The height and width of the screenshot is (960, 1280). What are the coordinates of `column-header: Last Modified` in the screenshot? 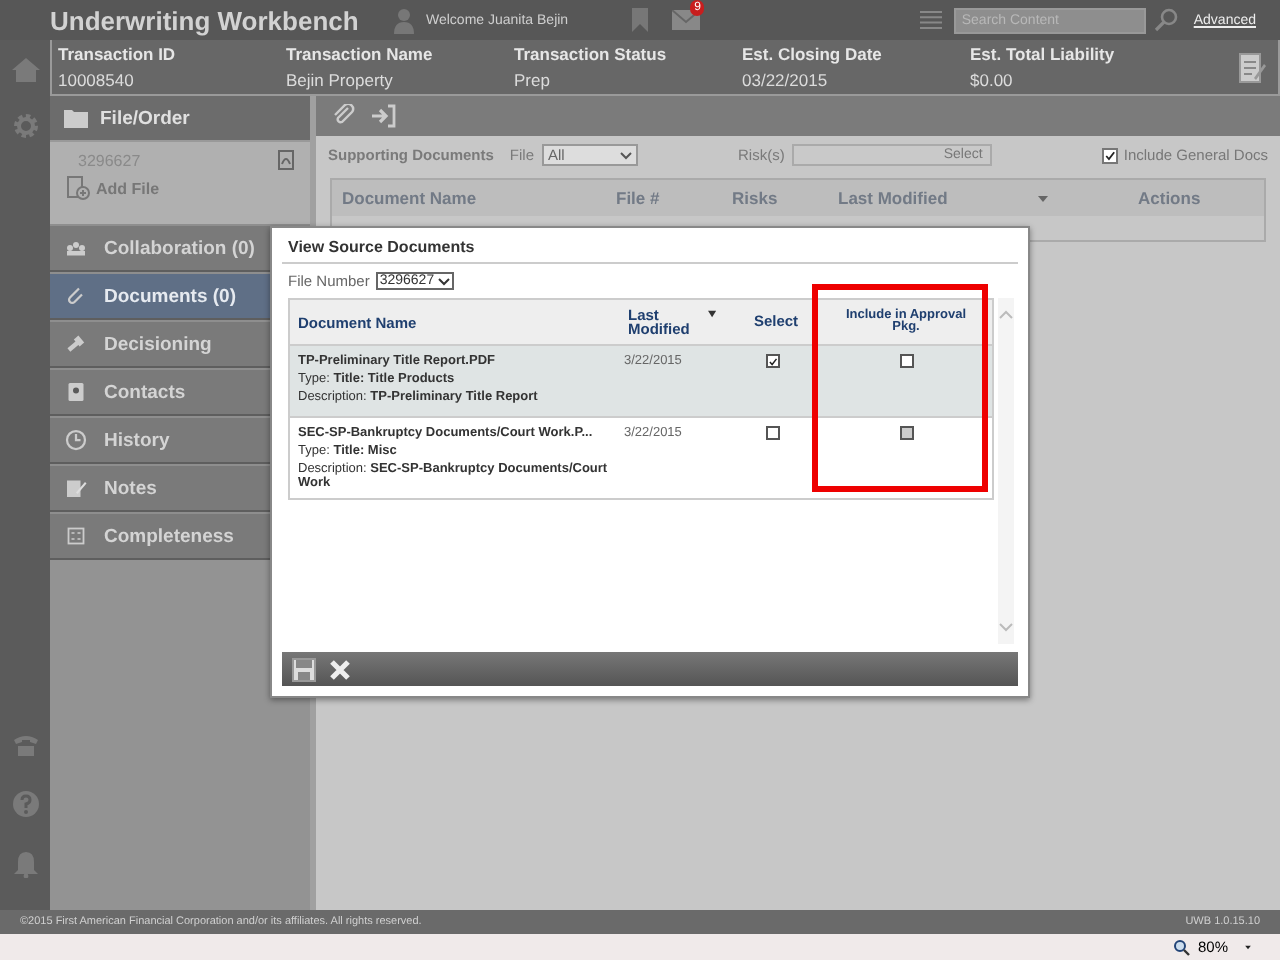 It's located at (938, 198).